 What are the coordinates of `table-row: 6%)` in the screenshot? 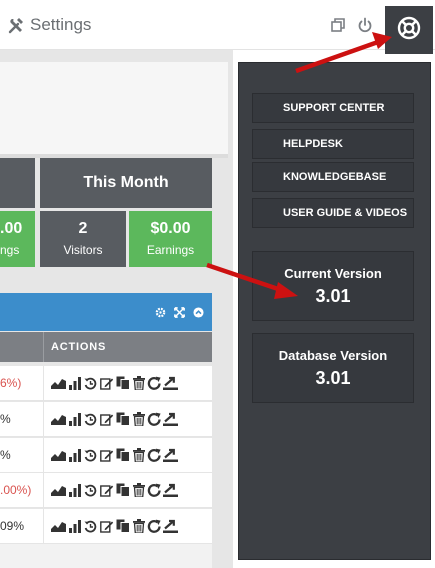 It's located at (106, 383).